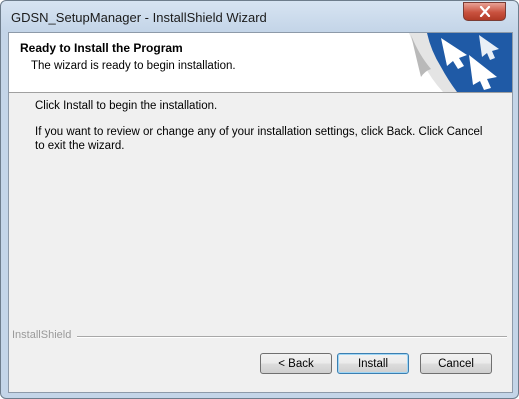  I want to click on brand-label: InstallShield, so click(44, 335).